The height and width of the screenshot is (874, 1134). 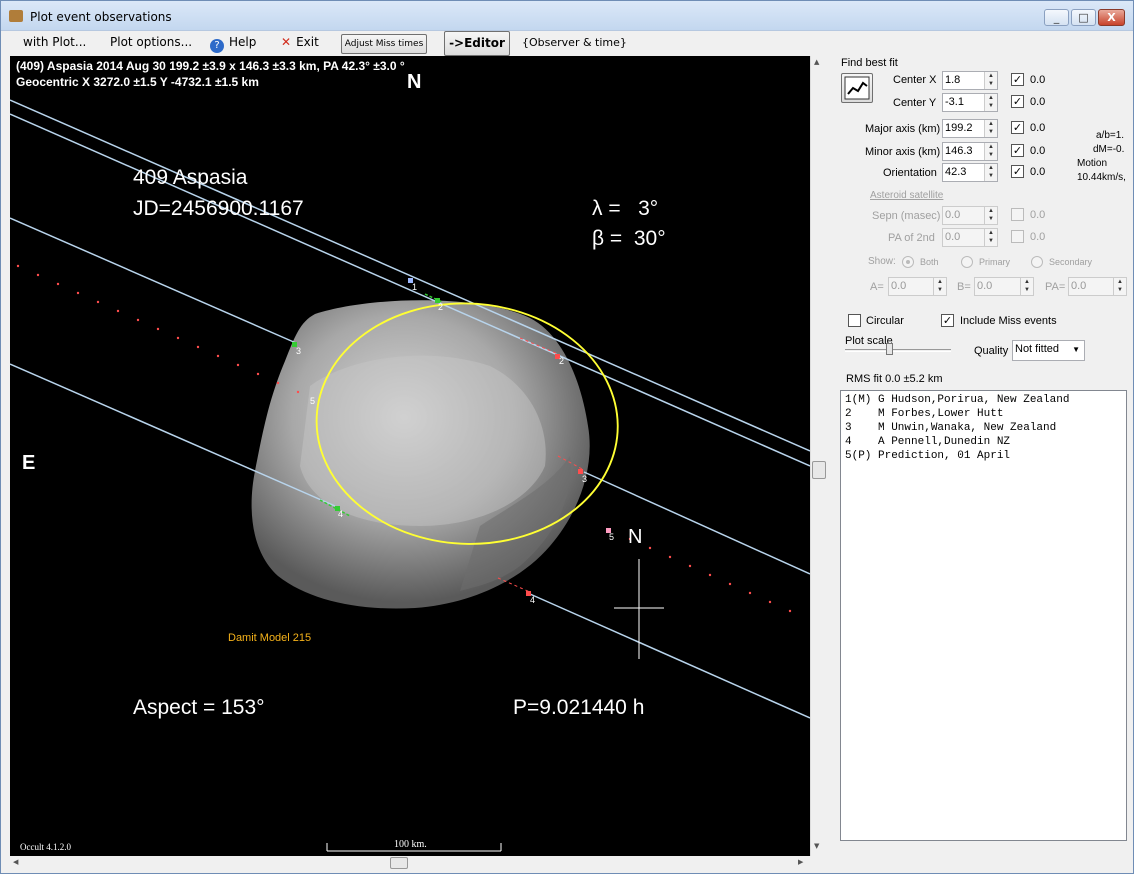 I want to click on list-item: 5(P) Prediction, 01 April, so click(x=985, y=456).